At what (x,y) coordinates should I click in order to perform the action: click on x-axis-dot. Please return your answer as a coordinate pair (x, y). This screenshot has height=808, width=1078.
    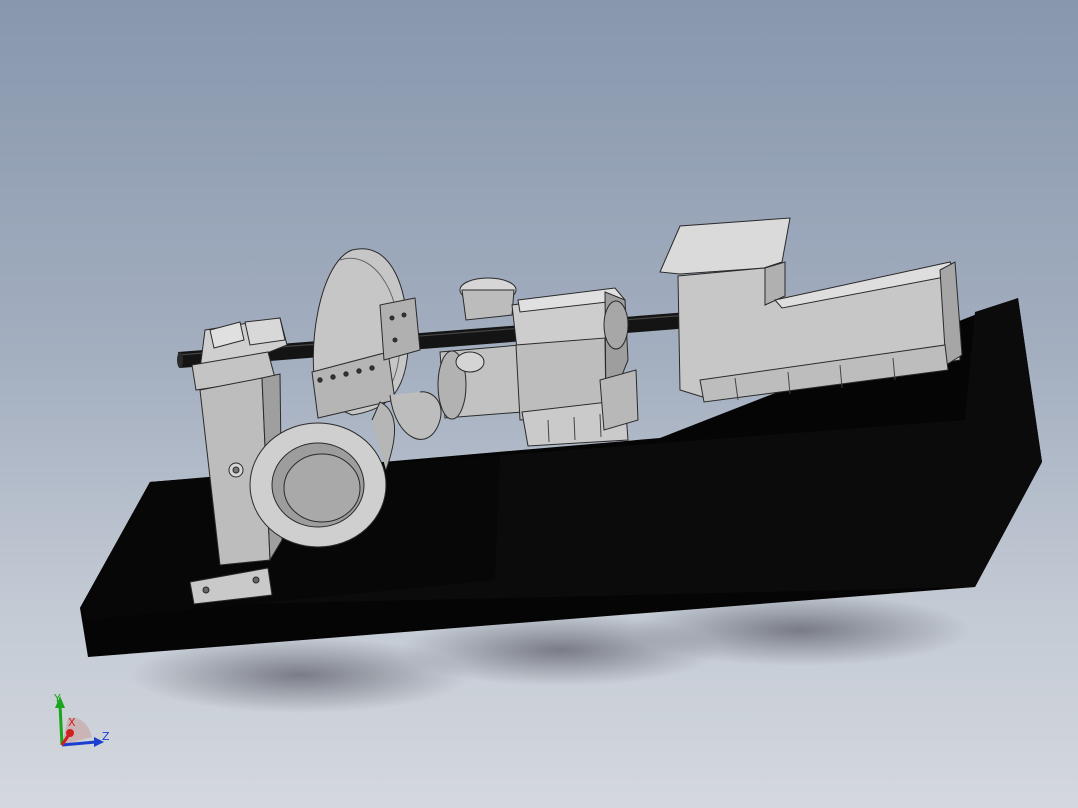
    Looking at the image, I should click on (70, 733).